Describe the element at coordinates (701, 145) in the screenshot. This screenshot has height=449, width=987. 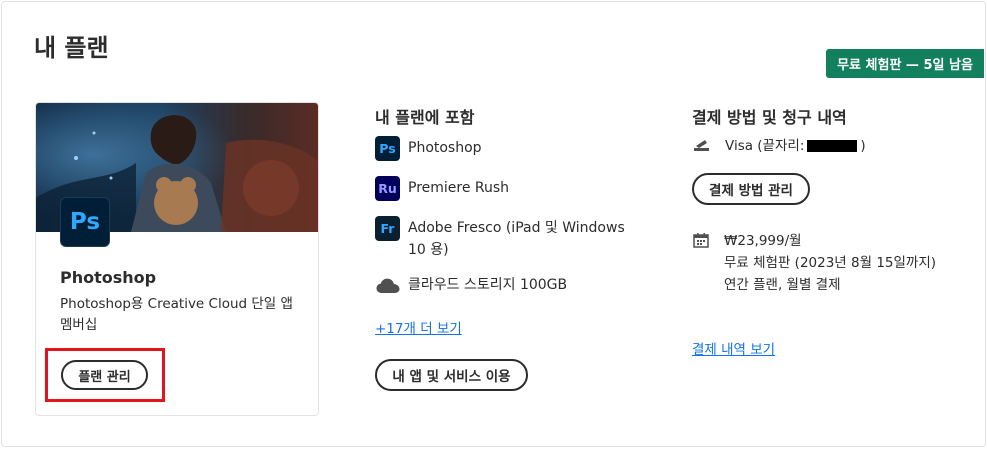
I see `credit-card-icon` at that location.